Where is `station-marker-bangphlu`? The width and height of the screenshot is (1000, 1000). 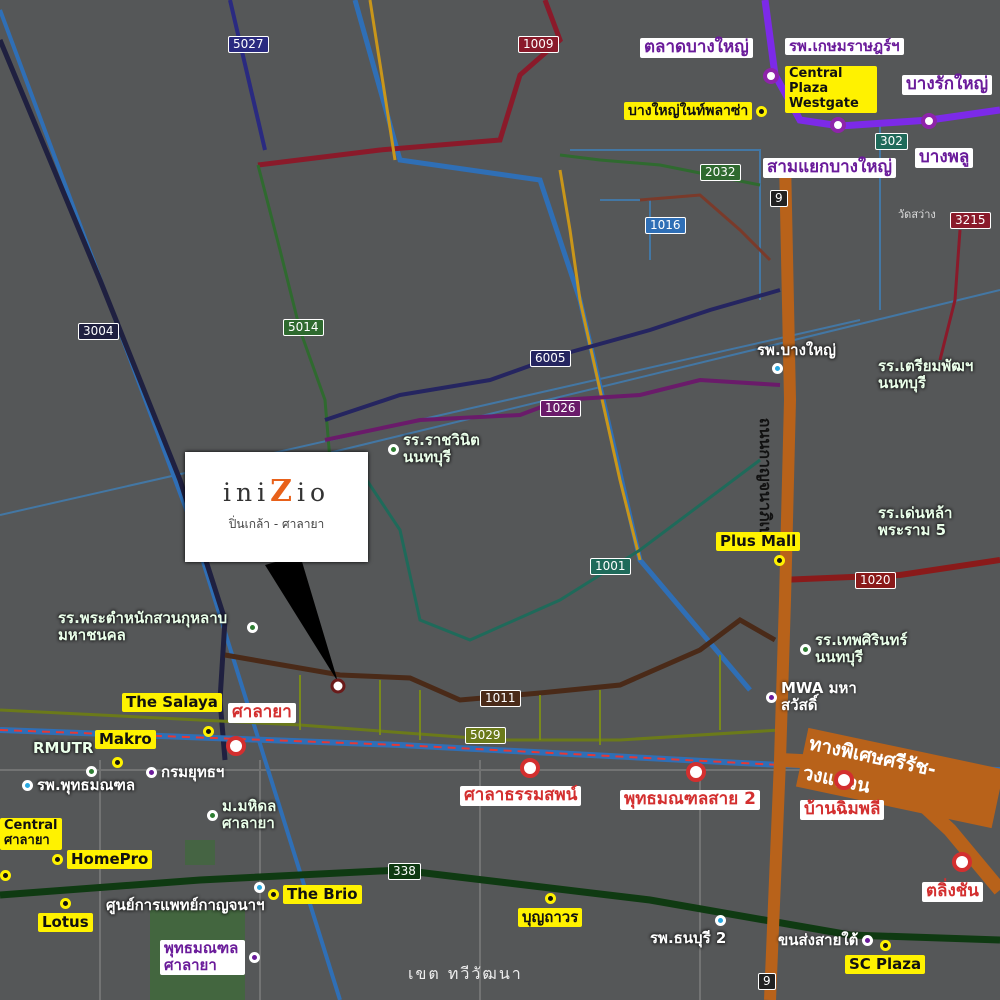
station-marker-bangphlu is located at coordinates (929, 121).